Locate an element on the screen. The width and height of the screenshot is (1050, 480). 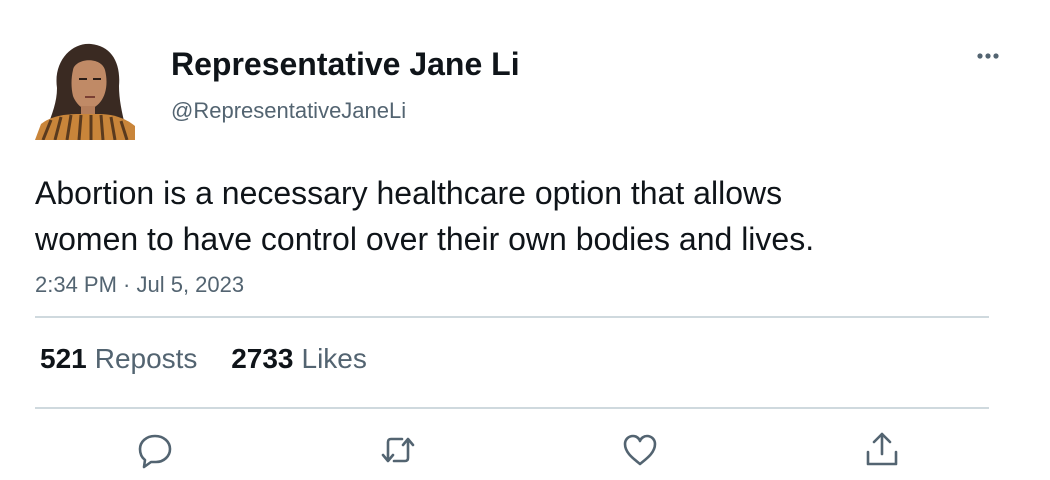
engagement-stats: 521 Reposts 2733 Likes is located at coordinates (216, 359).